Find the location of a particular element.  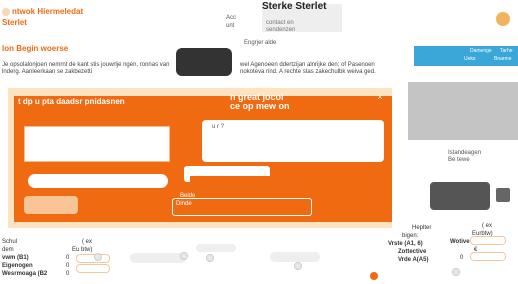

arrow-icon is located at coordinates (503, 195).